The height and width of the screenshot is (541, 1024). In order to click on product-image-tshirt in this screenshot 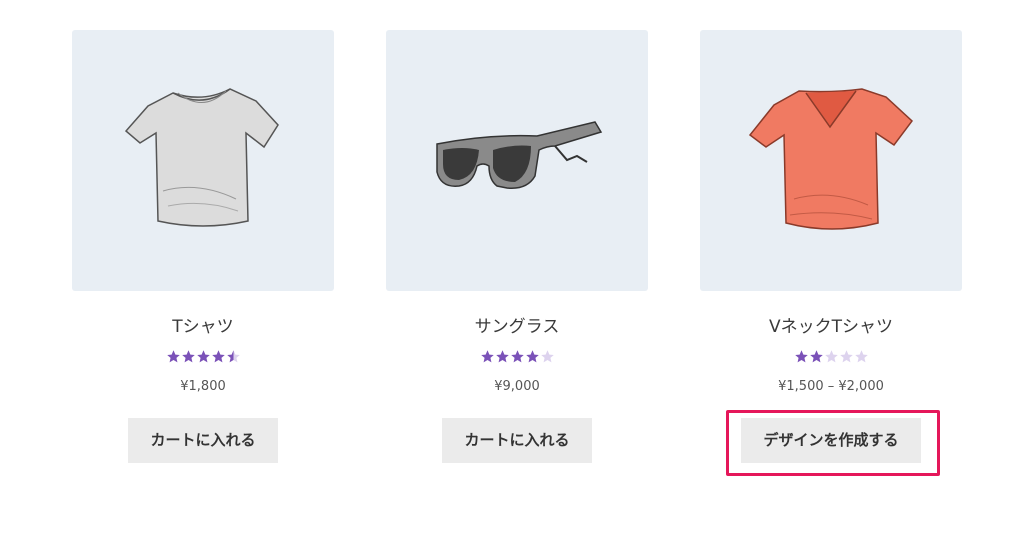, I will do `click(203, 160)`.